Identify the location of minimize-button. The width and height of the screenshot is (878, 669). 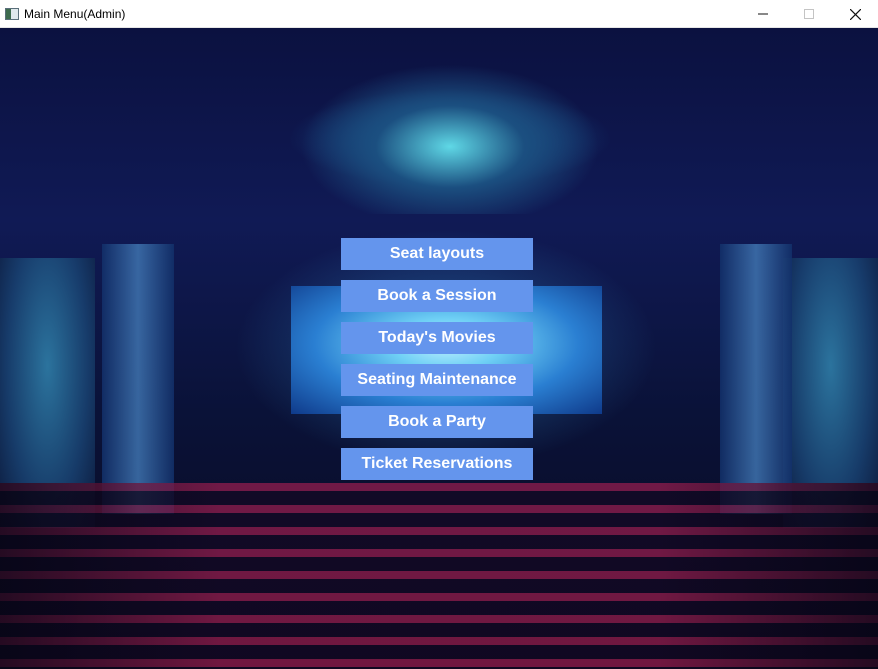
(763, 14).